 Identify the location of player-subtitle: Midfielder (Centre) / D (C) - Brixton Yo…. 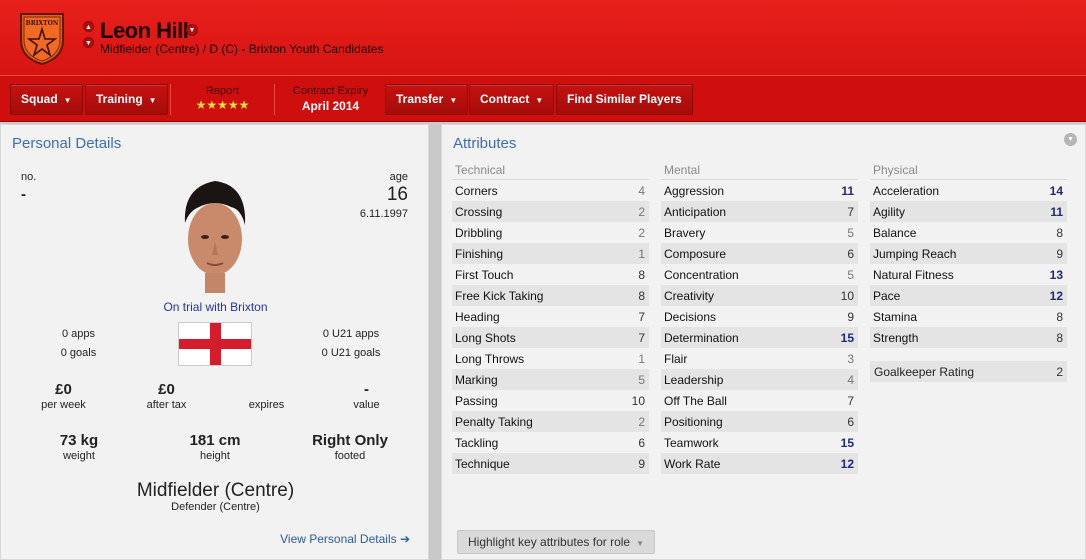
(242, 49).